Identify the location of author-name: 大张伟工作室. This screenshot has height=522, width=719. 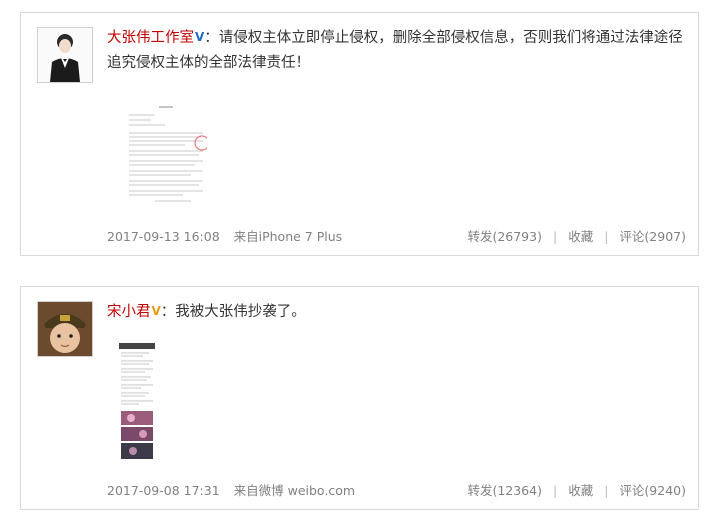
(150, 38).